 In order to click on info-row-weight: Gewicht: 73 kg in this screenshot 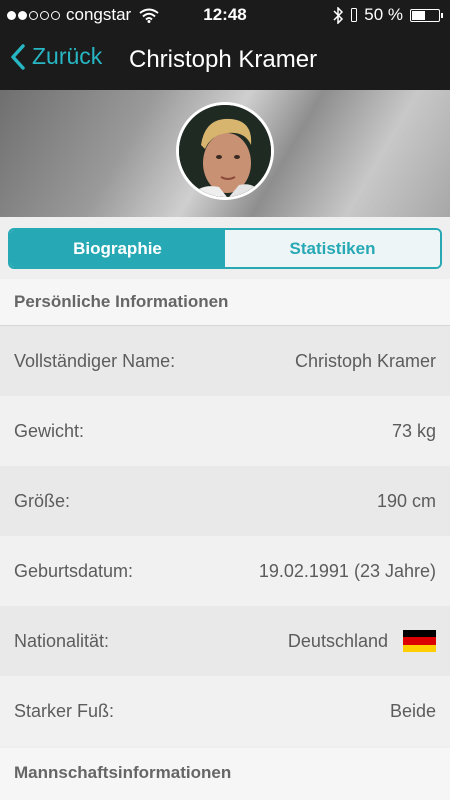, I will do `click(225, 431)`.